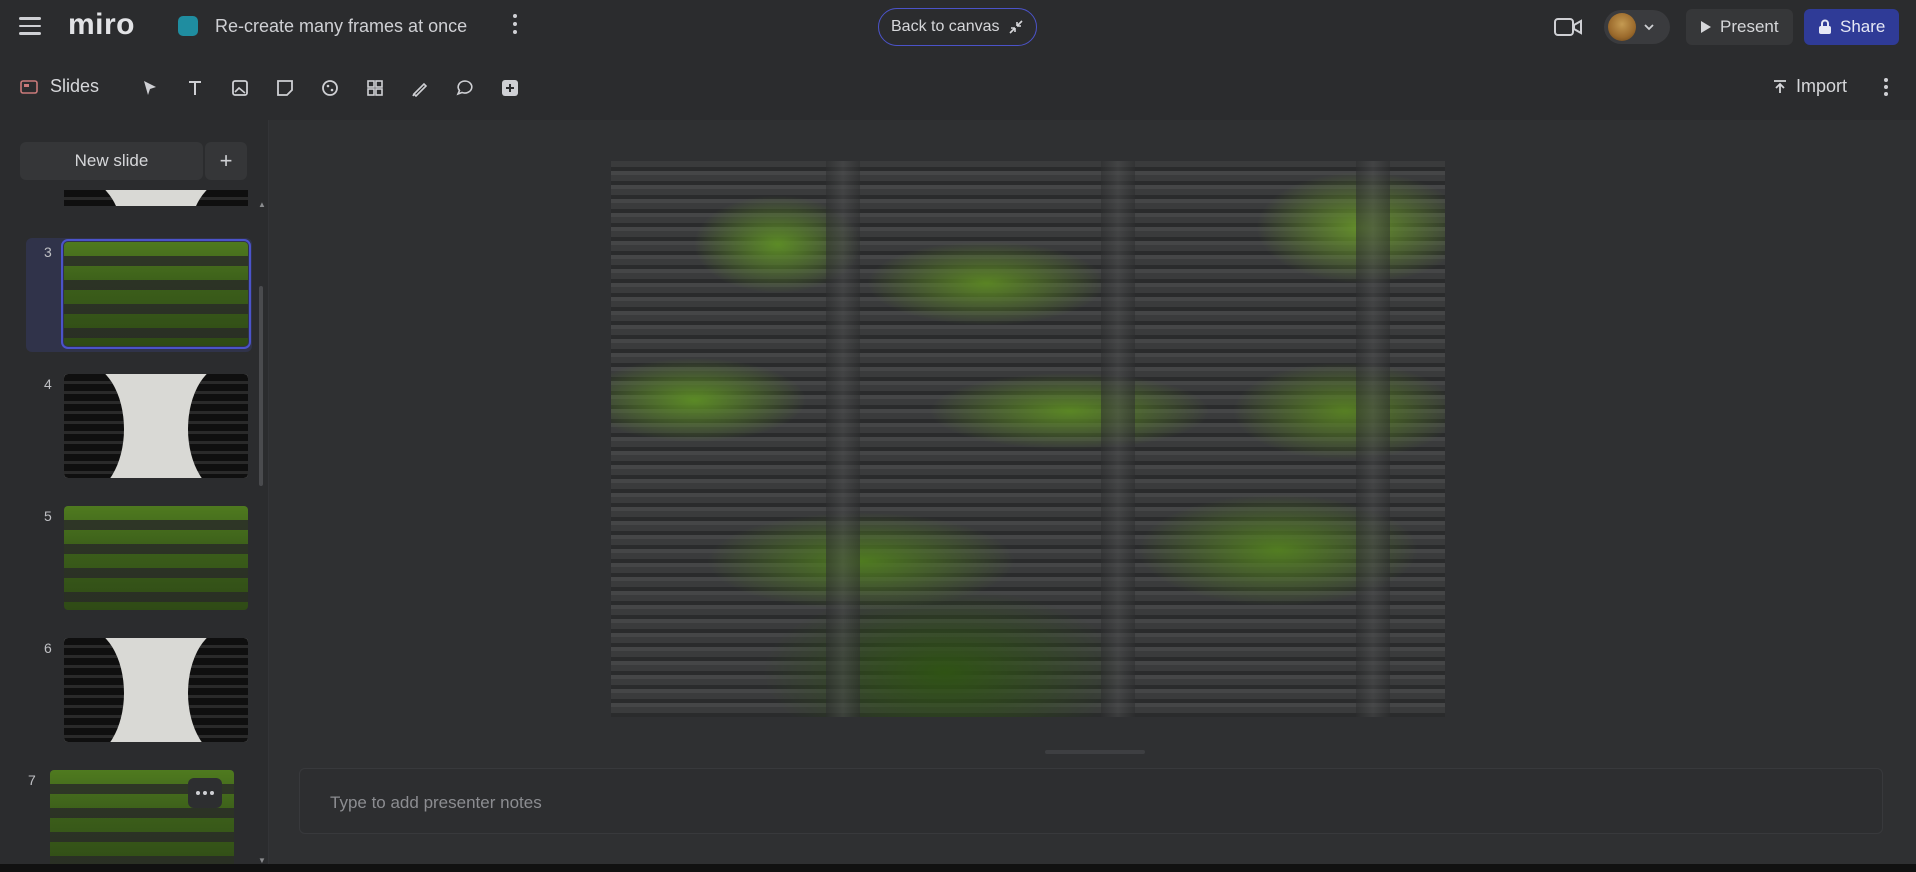  What do you see at coordinates (150, 88) in the screenshot?
I see `select-icon` at bounding box center [150, 88].